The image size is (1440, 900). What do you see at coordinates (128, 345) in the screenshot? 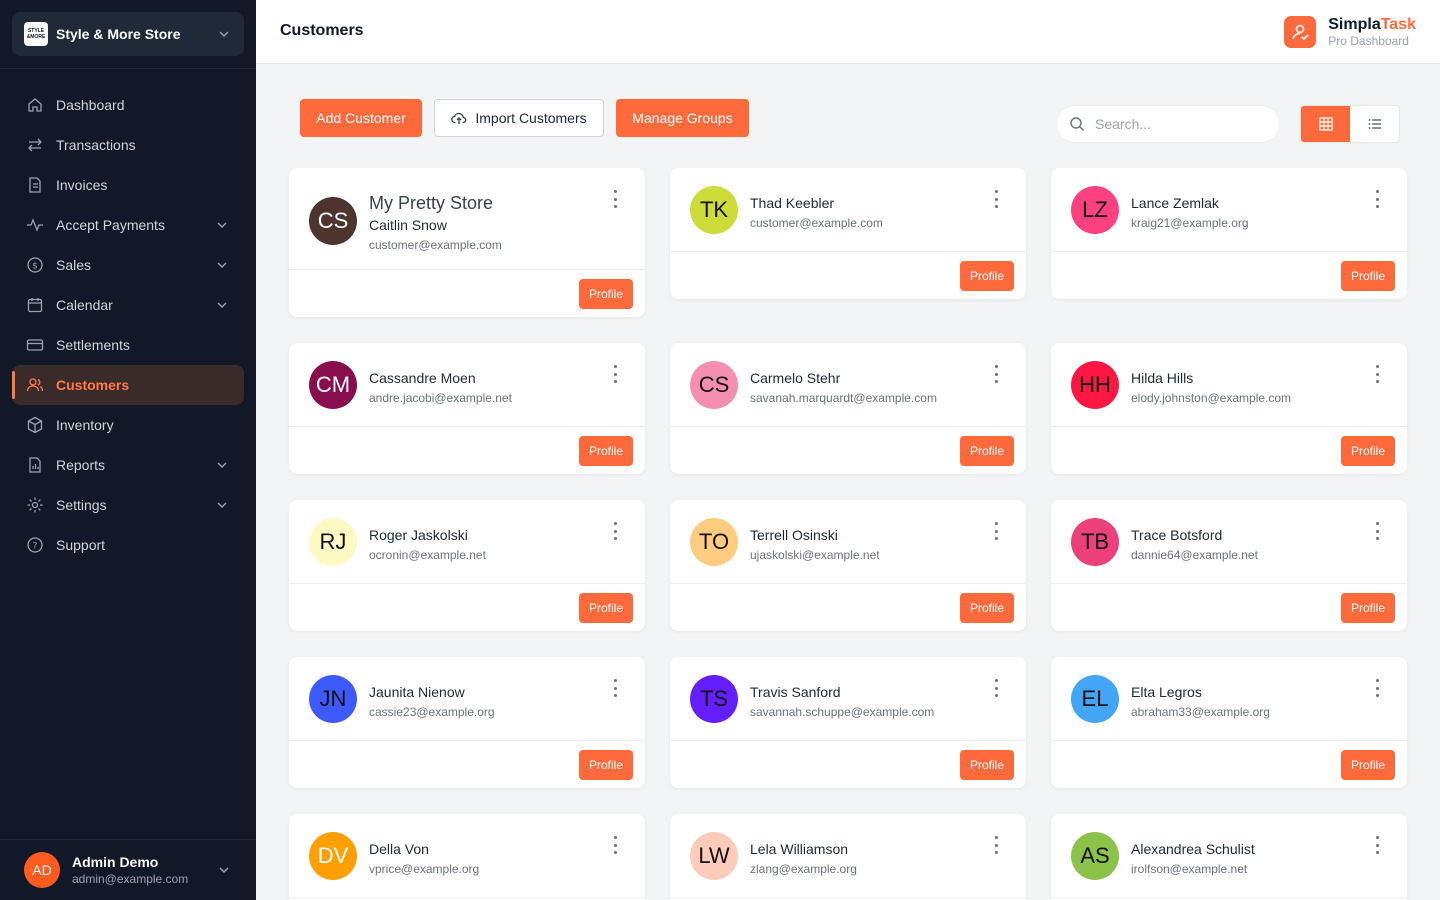
I see `sidebar-item-settlements: Settlements` at bounding box center [128, 345].